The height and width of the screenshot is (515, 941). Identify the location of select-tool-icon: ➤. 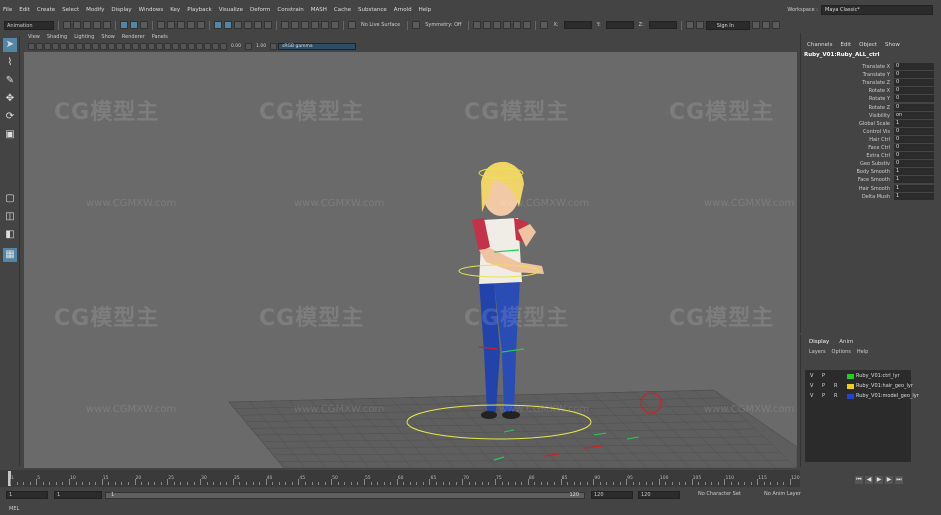
(10, 45).